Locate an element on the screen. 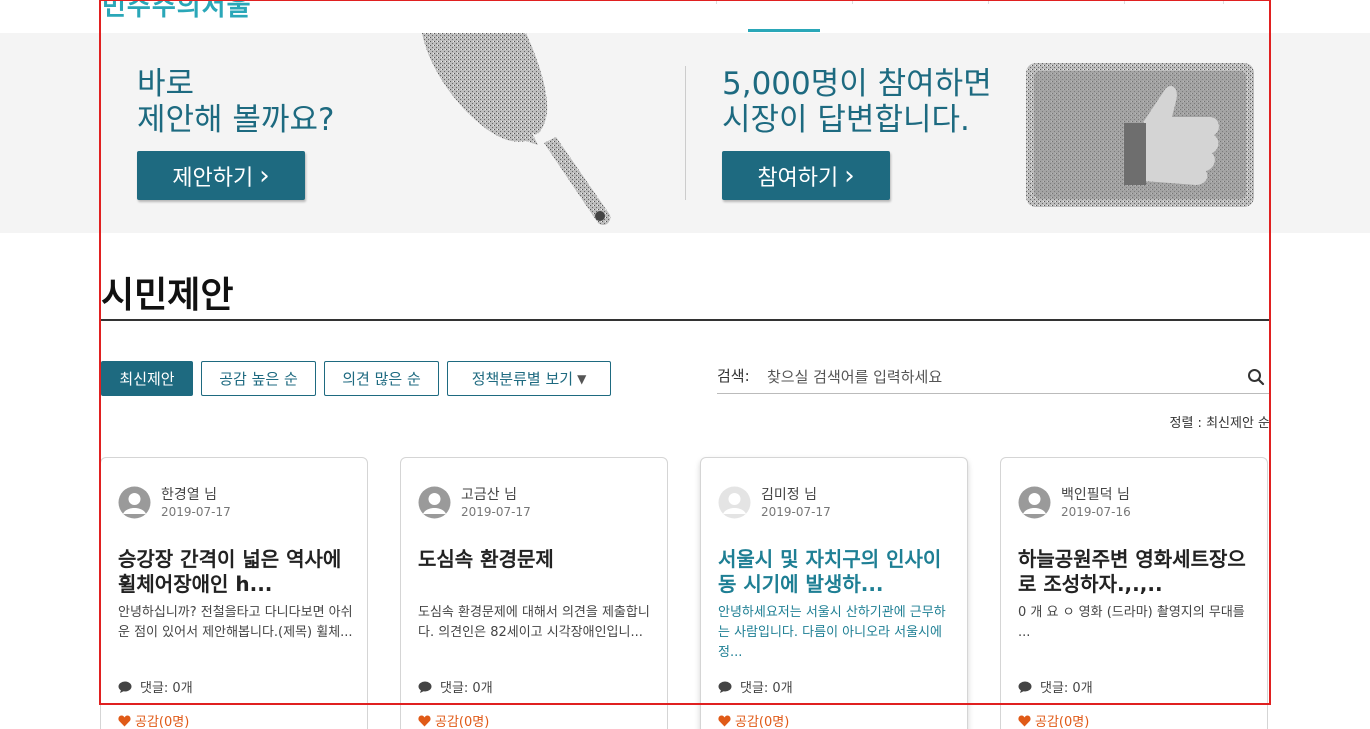 This screenshot has width=1370, height=729. search-input is located at coordinates (1006, 377).